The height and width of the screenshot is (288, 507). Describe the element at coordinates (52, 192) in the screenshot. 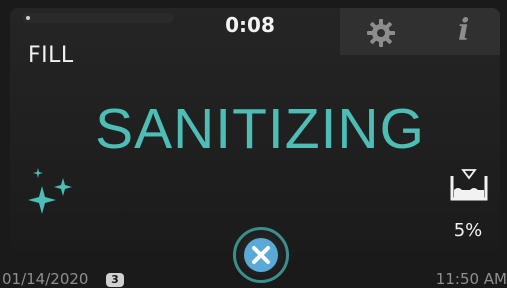

I see `sparkles-icon` at that location.